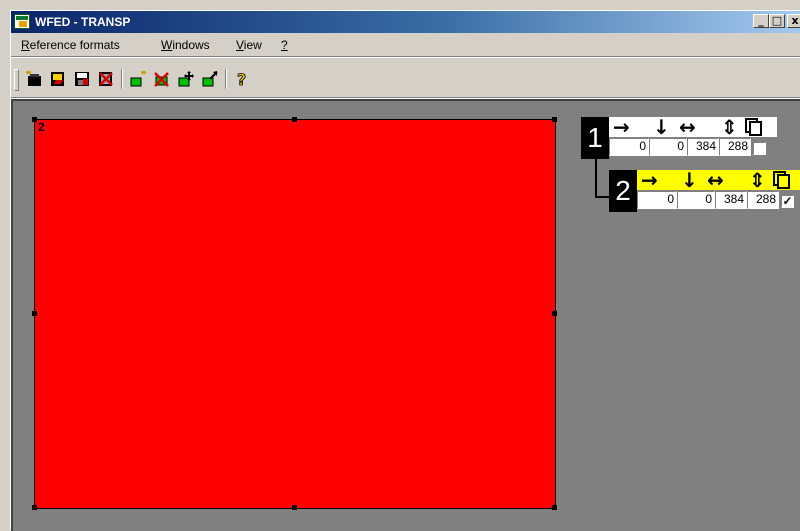 The image size is (800, 531). I want to click on resize-handle-bottom-right, so click(554, 507).